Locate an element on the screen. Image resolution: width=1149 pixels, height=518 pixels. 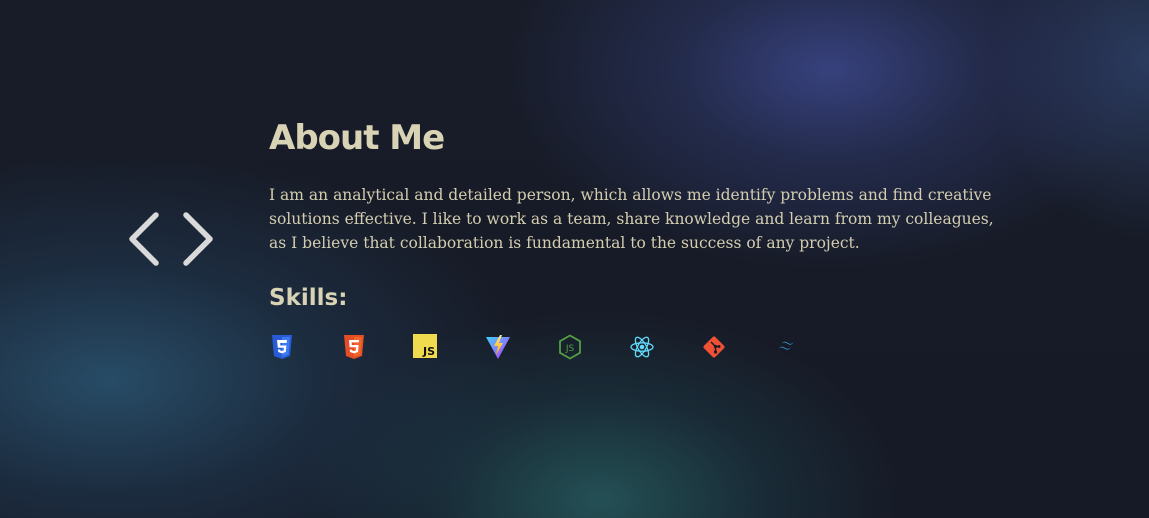
nodejs-icon: JS is located at coordinates (570, 347).